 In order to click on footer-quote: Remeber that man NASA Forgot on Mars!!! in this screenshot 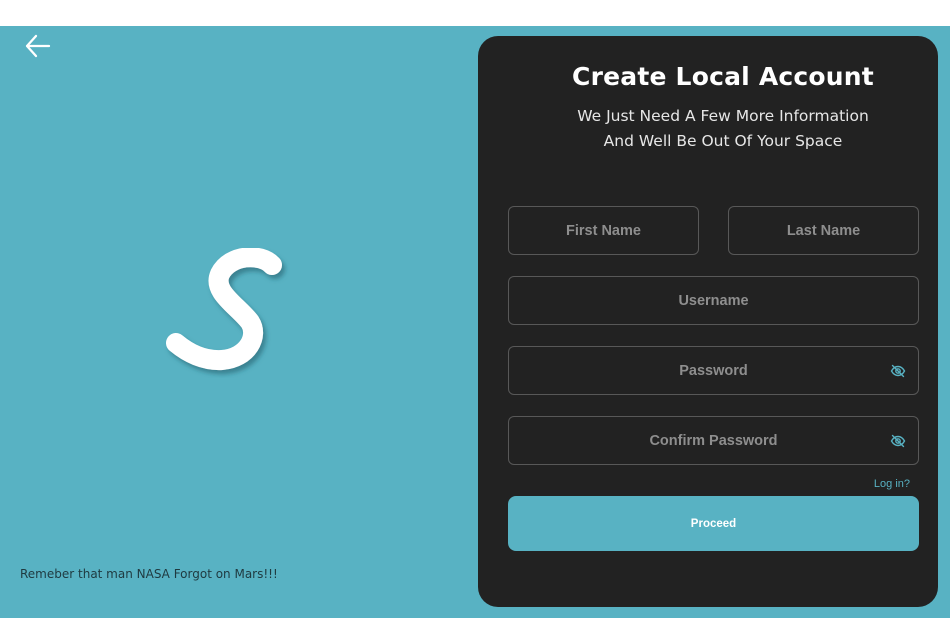, I will do `click(149, 574)`.